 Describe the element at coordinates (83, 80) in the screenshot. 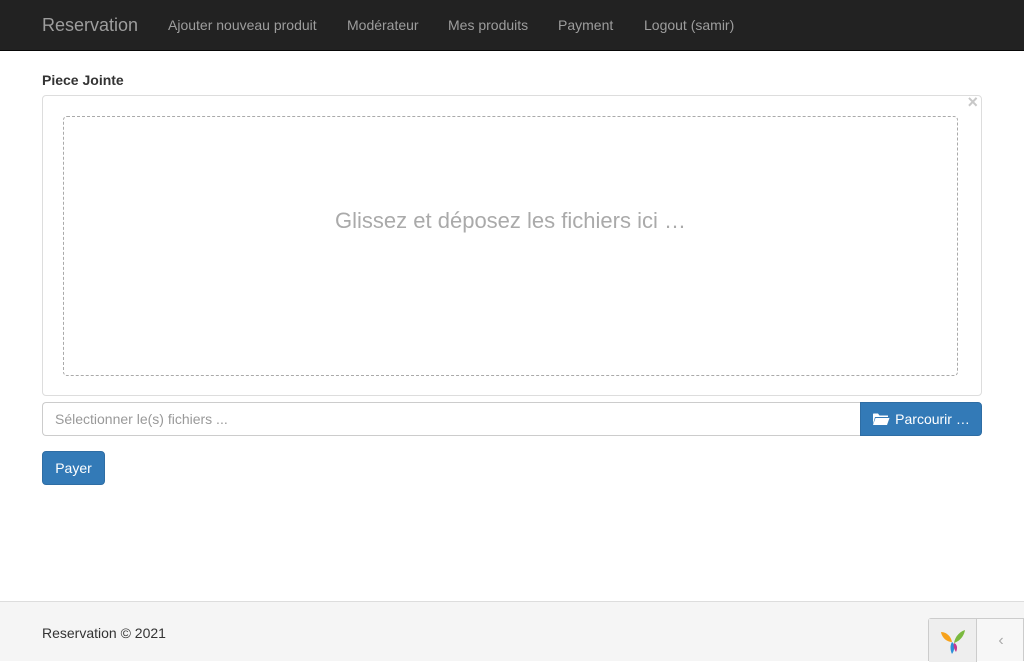

I see `attachment-label: Piece Jointe` at that location.